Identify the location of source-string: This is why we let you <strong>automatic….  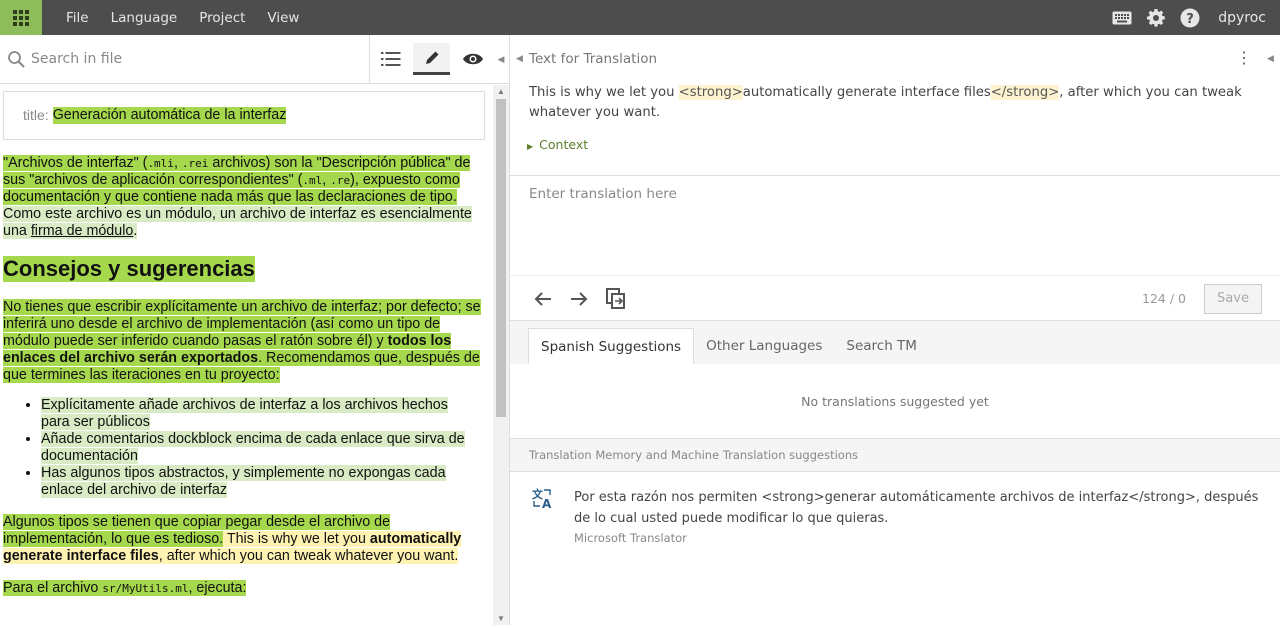
(885, 102).